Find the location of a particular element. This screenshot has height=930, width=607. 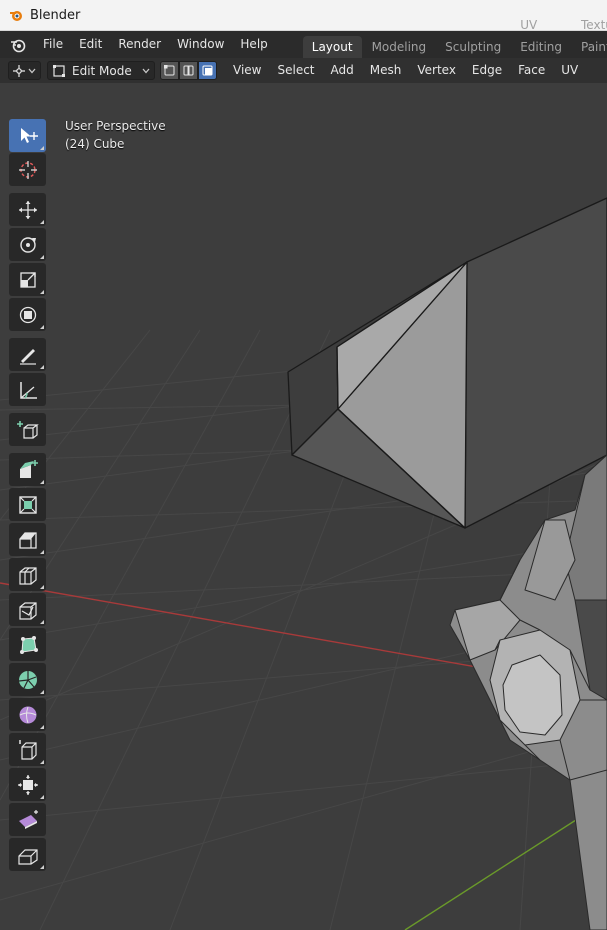

shear-icon is located at coordinates (28, 819).